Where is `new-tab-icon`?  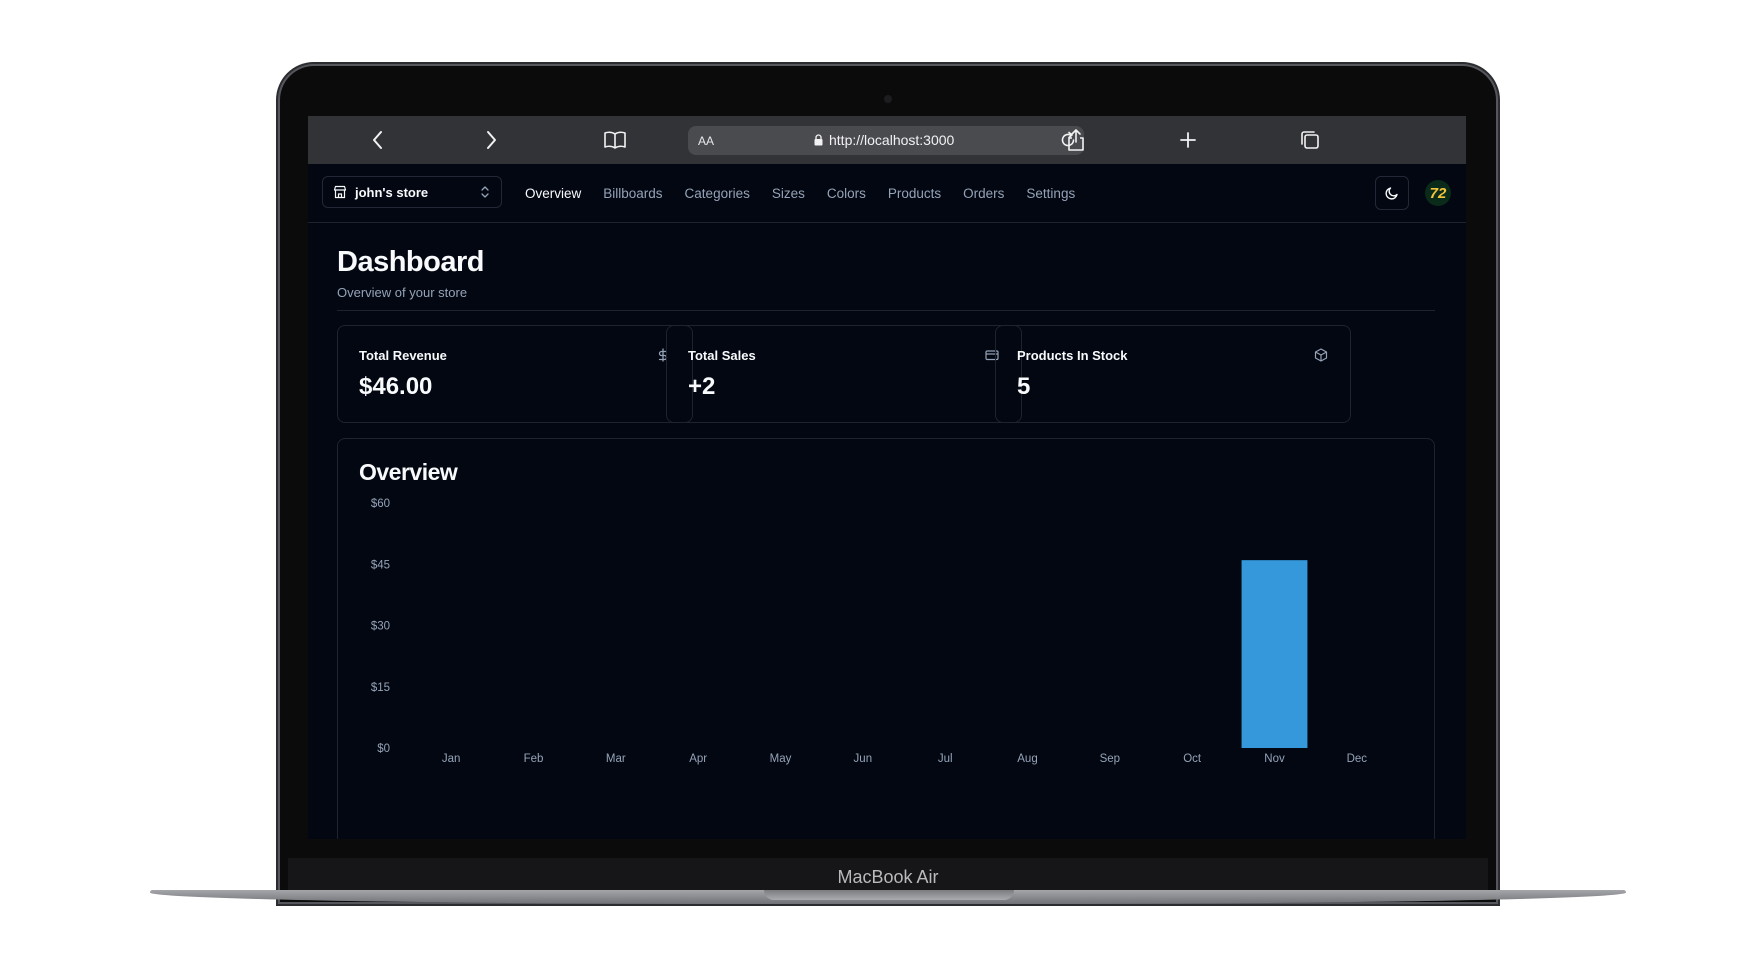 new-tab-icon is located at coordinates (1188, 140).